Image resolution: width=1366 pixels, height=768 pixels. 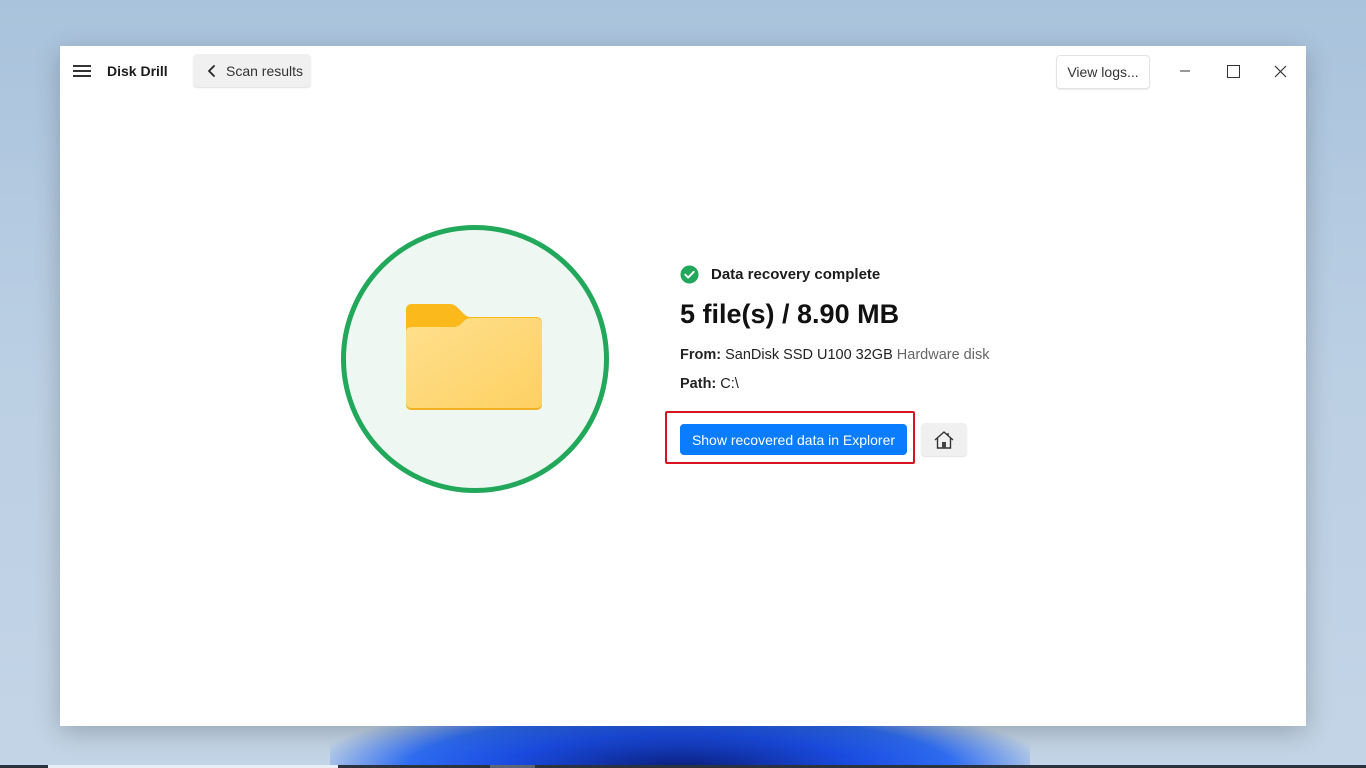 I want to click on chevron-left-icon, so click(x=211, y=70).